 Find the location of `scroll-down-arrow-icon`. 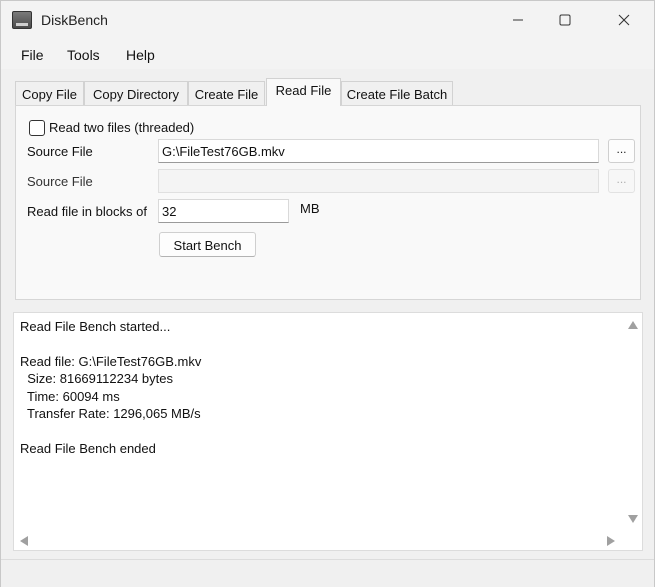

scroll-down-arrow-icon is located at coordinates (633, 519).